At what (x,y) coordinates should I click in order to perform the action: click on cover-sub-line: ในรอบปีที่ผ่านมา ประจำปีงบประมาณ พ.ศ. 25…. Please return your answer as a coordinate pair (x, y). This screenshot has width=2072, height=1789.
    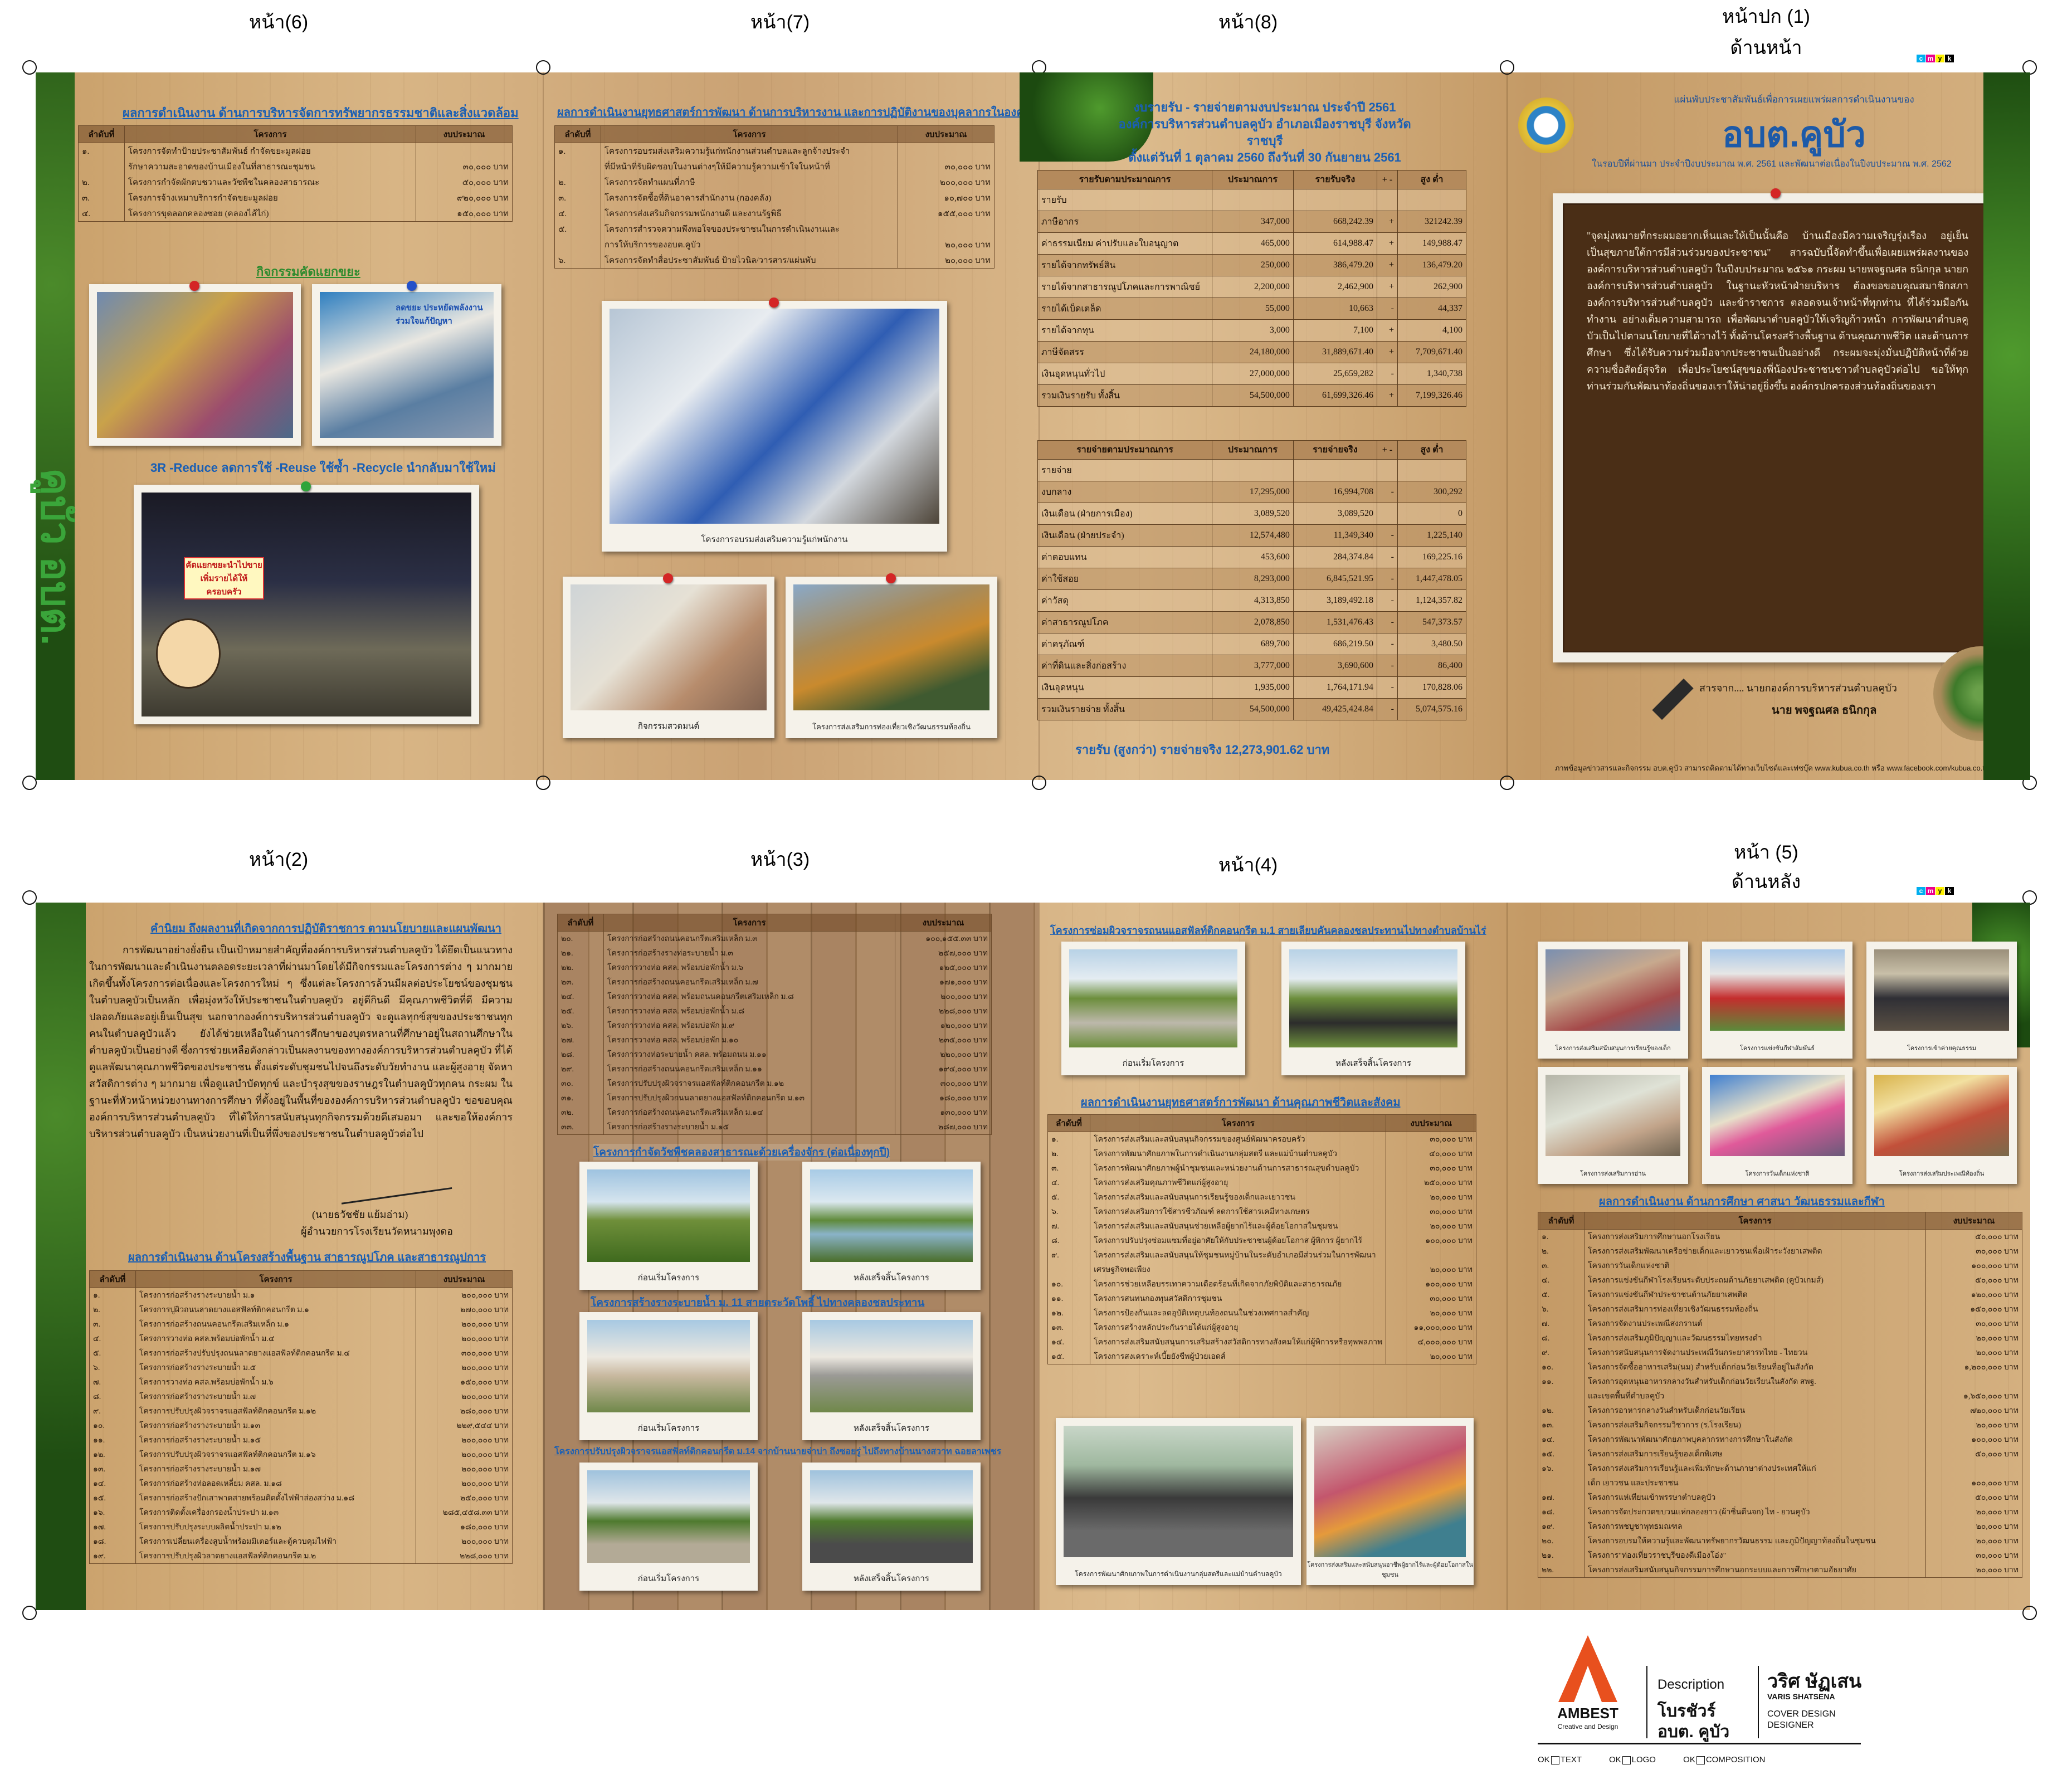
    Looking at the image, I should click on (1772, 164).